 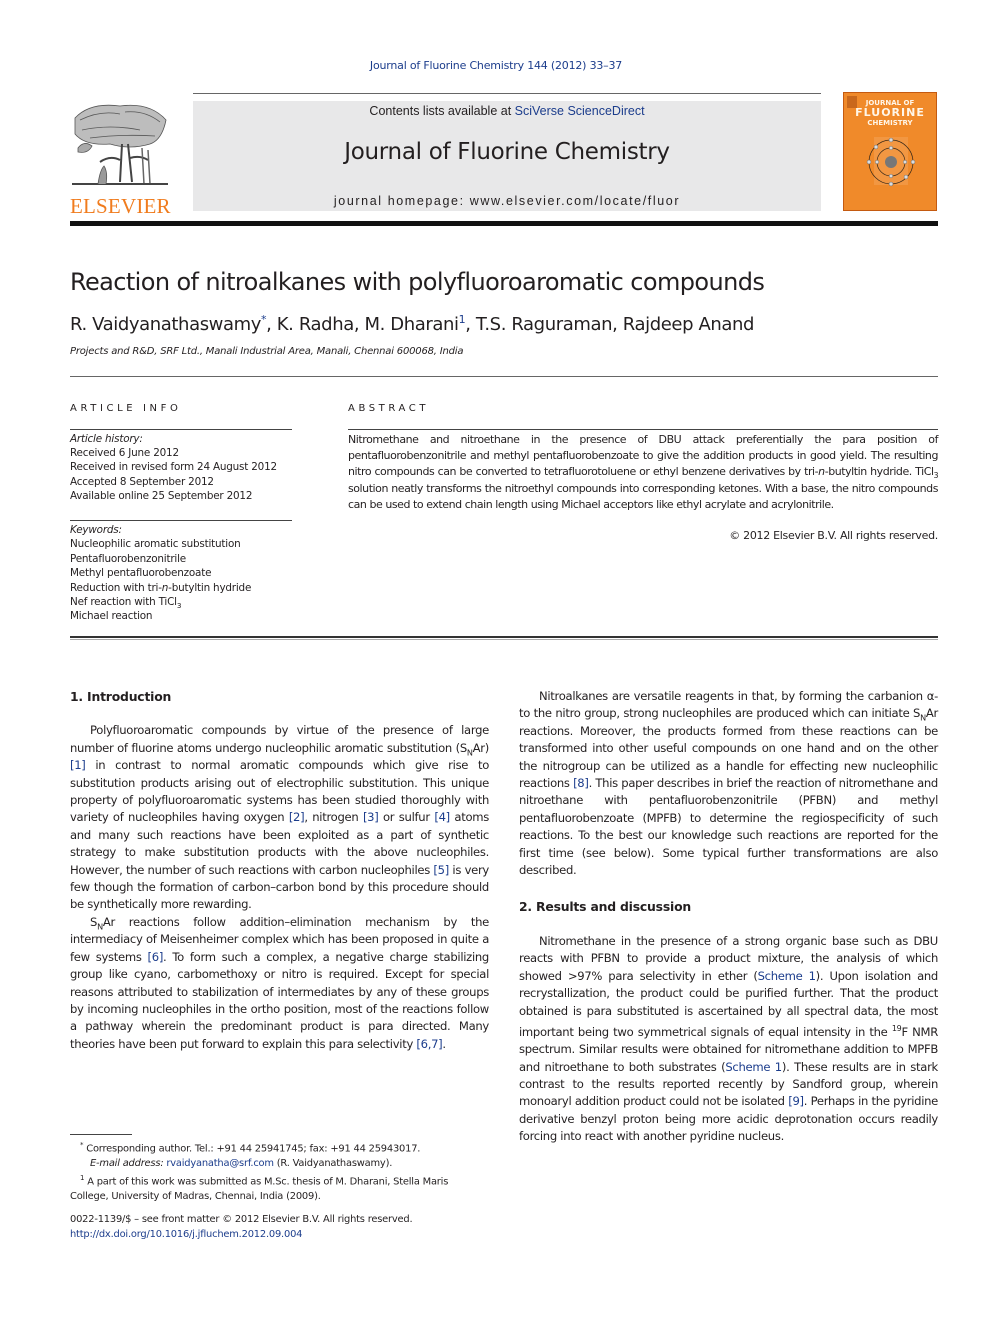 What do you see at coordinates (124, 453) in the screenshot?
I see `history-item: Received 6 June 2012` at bounding box center [124, 453].